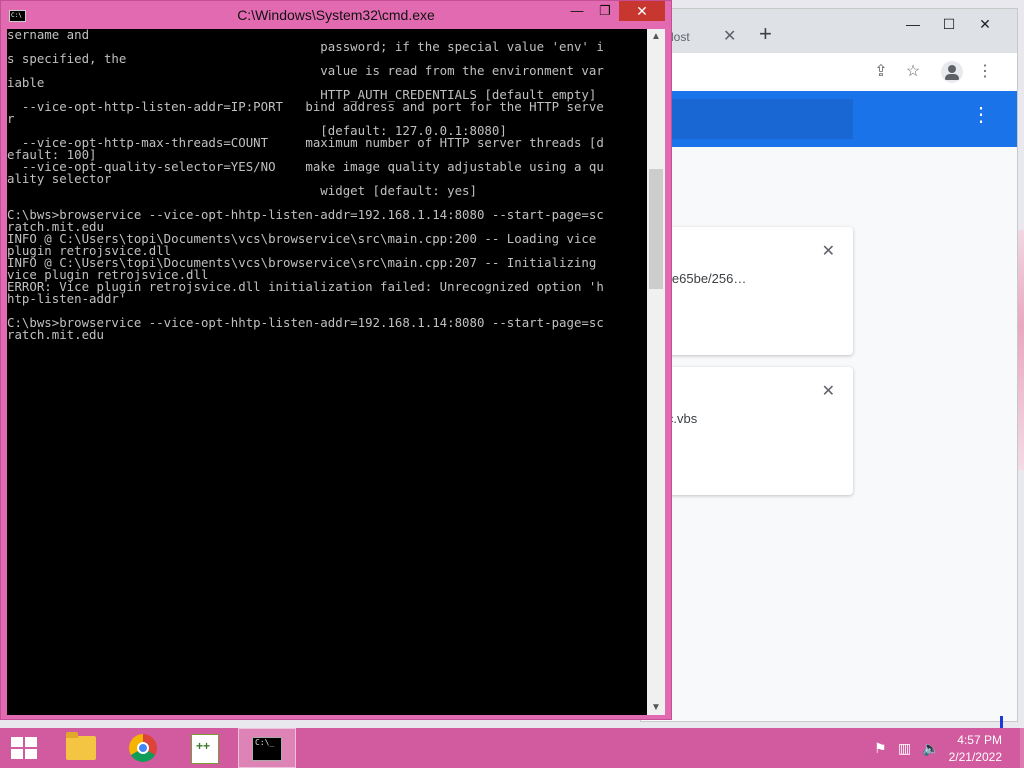 The height and width of the screenshot is (768, 1024). I want to click on taskbar-file-explorer, so click(81, 748).